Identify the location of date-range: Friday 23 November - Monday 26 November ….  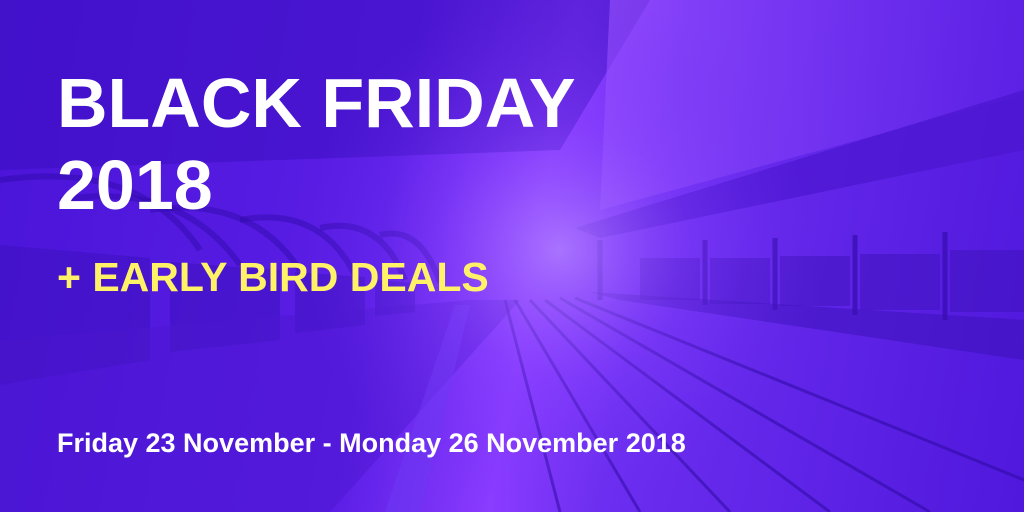
(371, 443).